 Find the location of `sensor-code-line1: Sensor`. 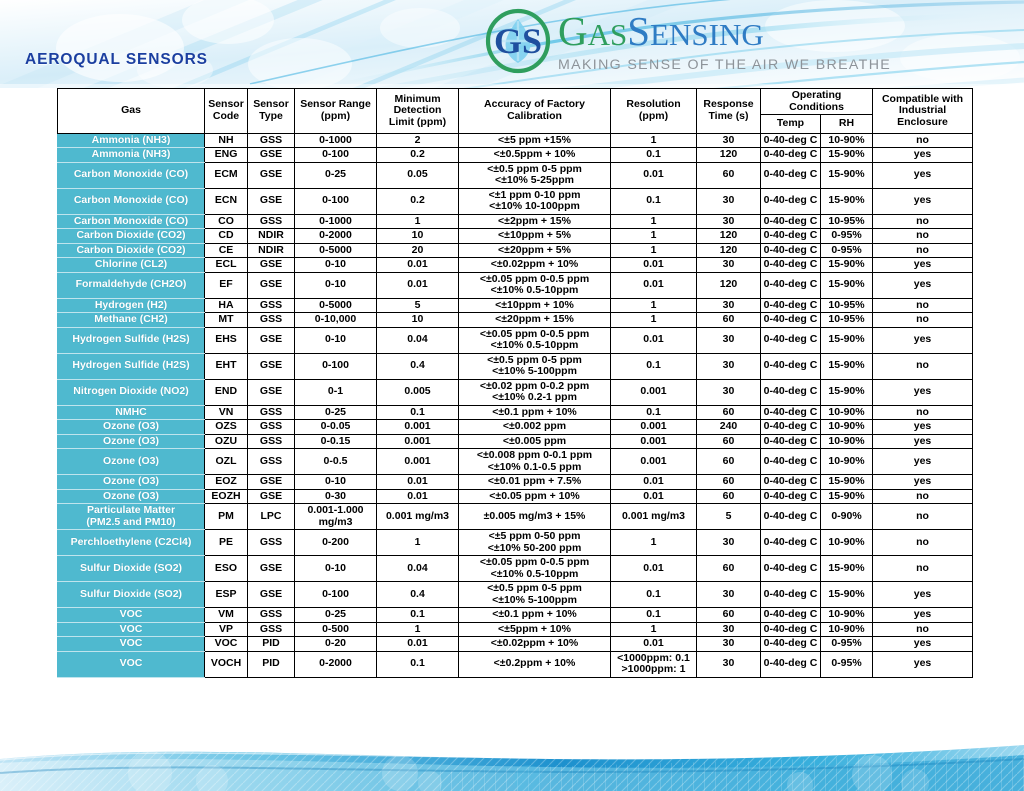

sensor-code-line1: Sensor is located at coordinates (226, 104).